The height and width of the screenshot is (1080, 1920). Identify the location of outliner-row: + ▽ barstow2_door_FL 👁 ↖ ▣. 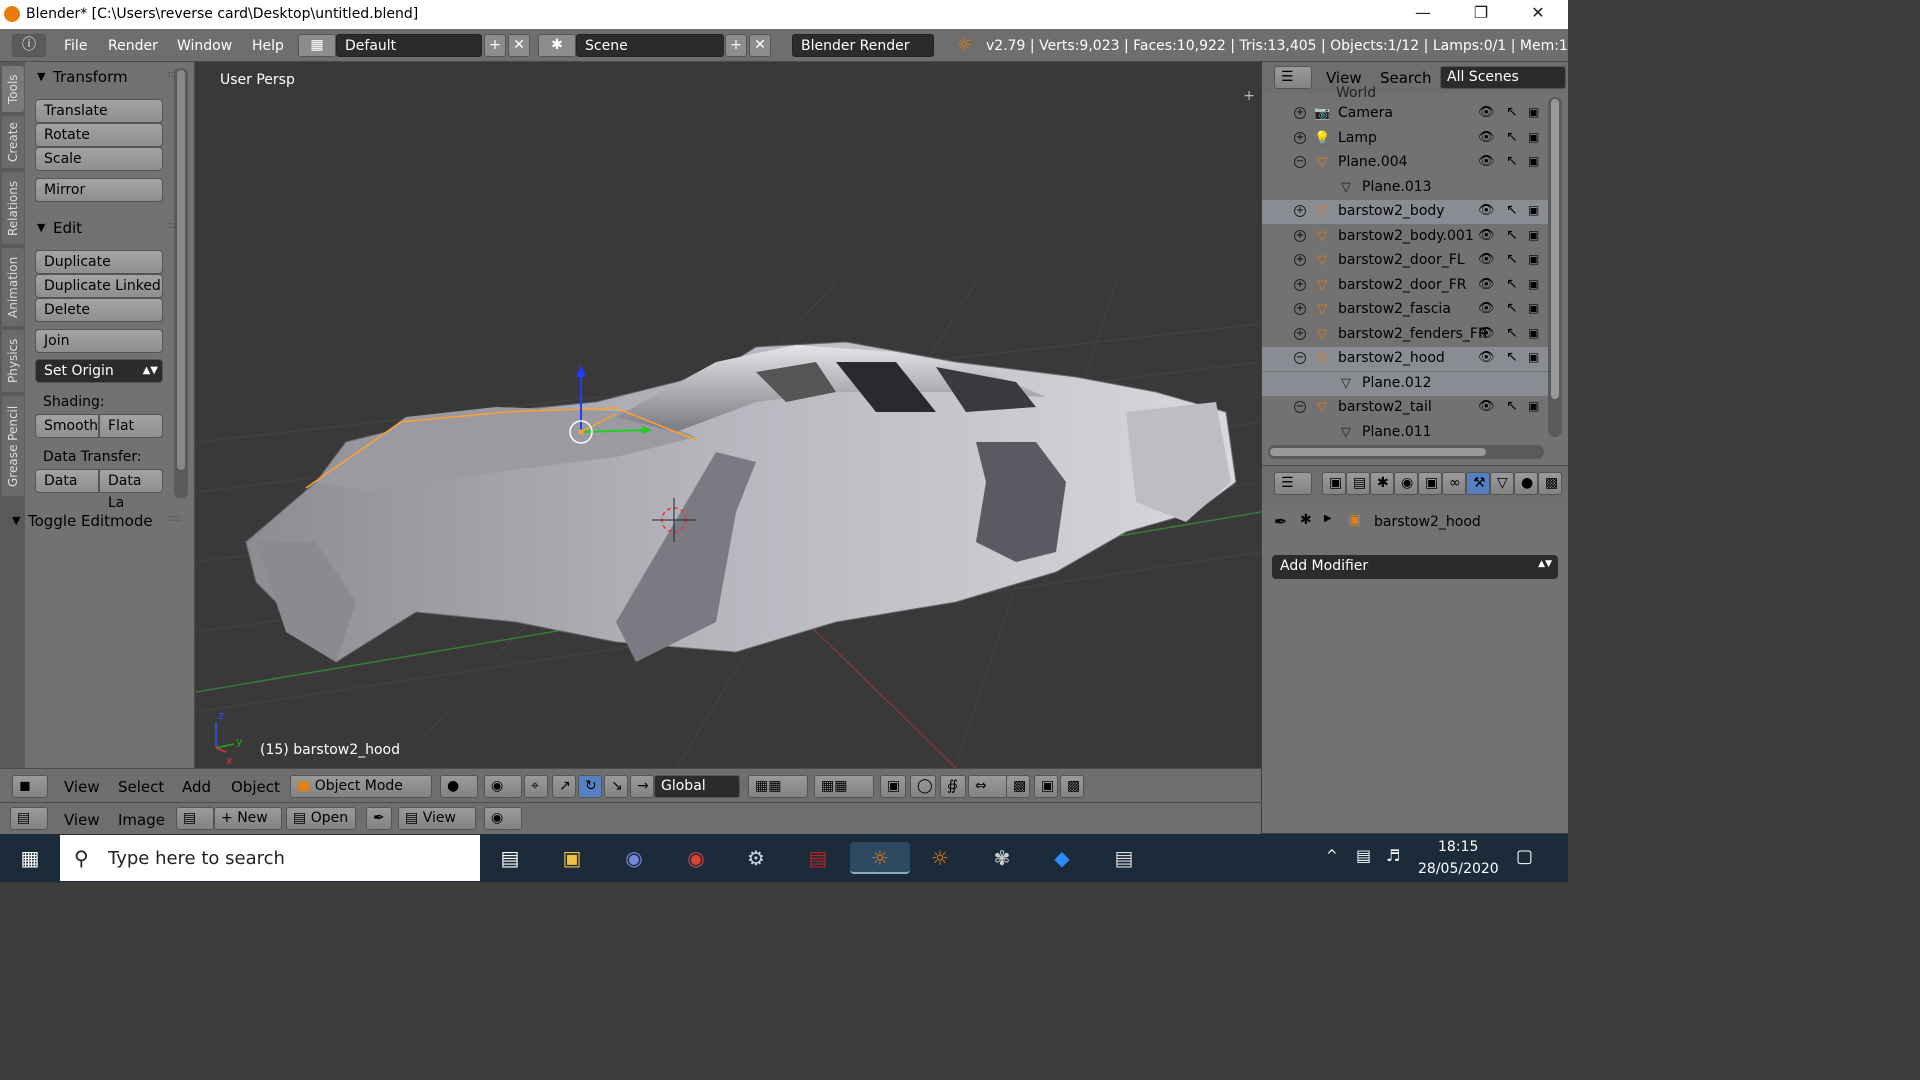
(1405, 261).